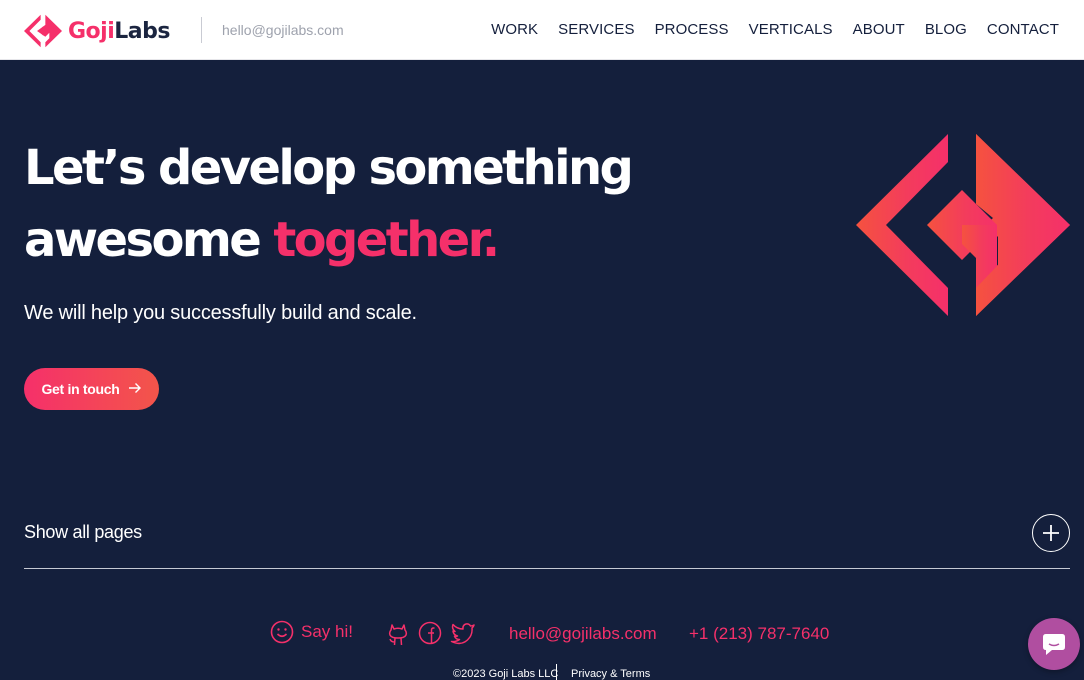  Describe the element at coordinates (283, 30) in the screenshot. I see `header-email-link: hello@gojilabs.com` at that location.